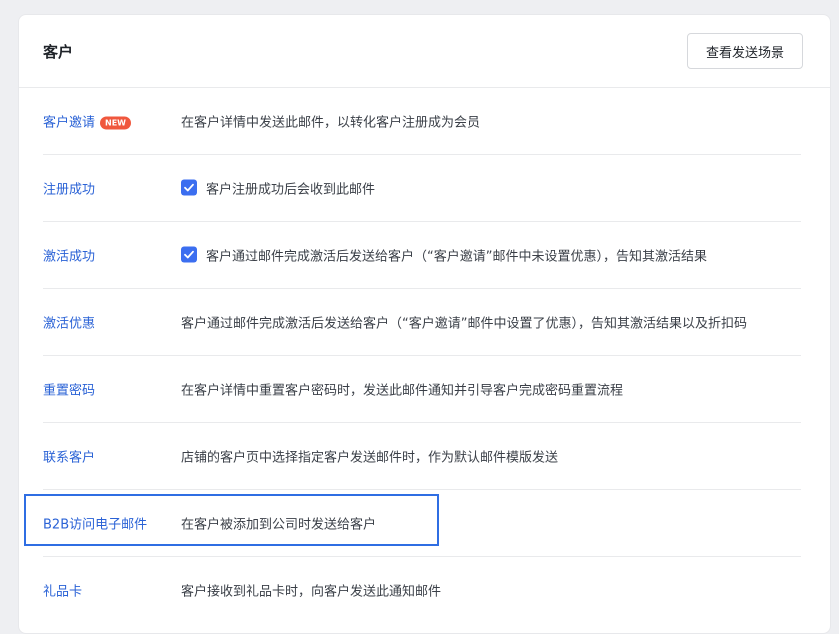 Image resolution: width=839 pixels, height=634 pixels. Describe the element at coordinates (69, 388) in the screenshot. I see `email-template-link-reset-password: 重置密码` at that location.